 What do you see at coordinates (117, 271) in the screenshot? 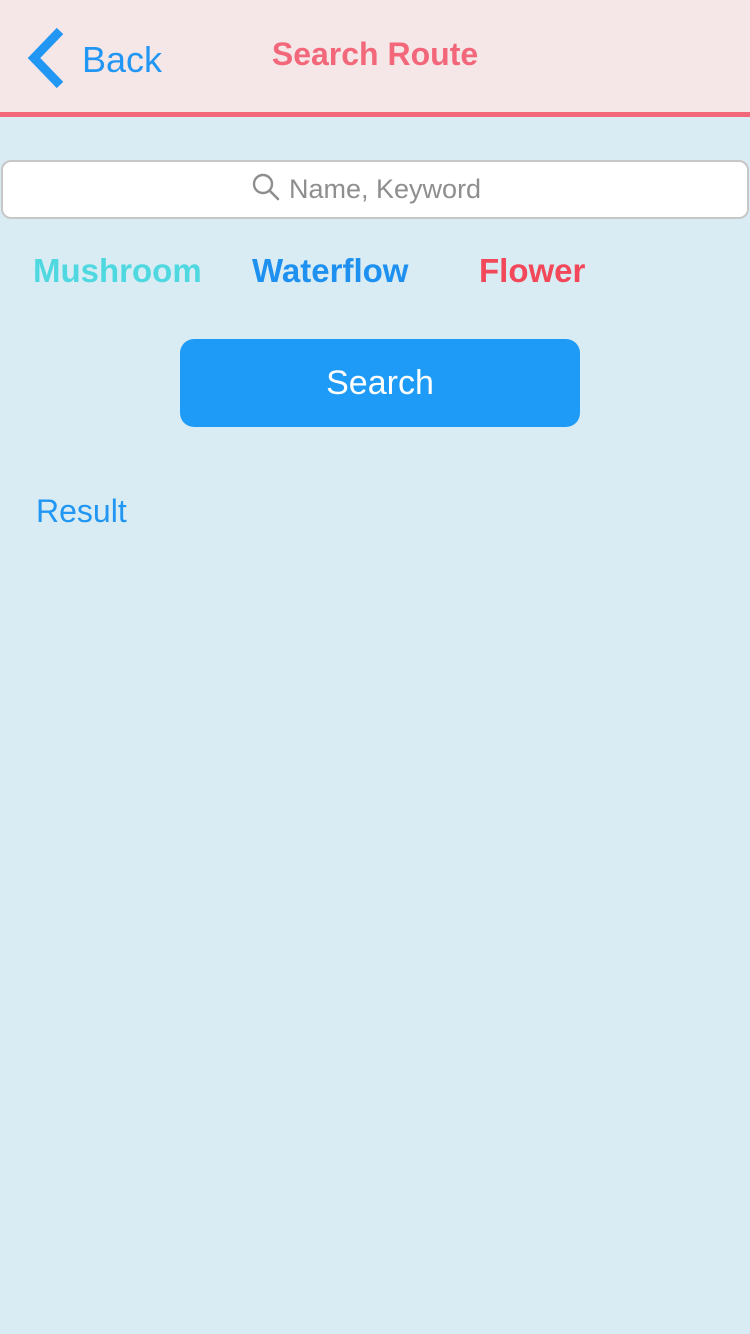
I see `category-mushroom: Mushroom` at bounding box center [117, 271].